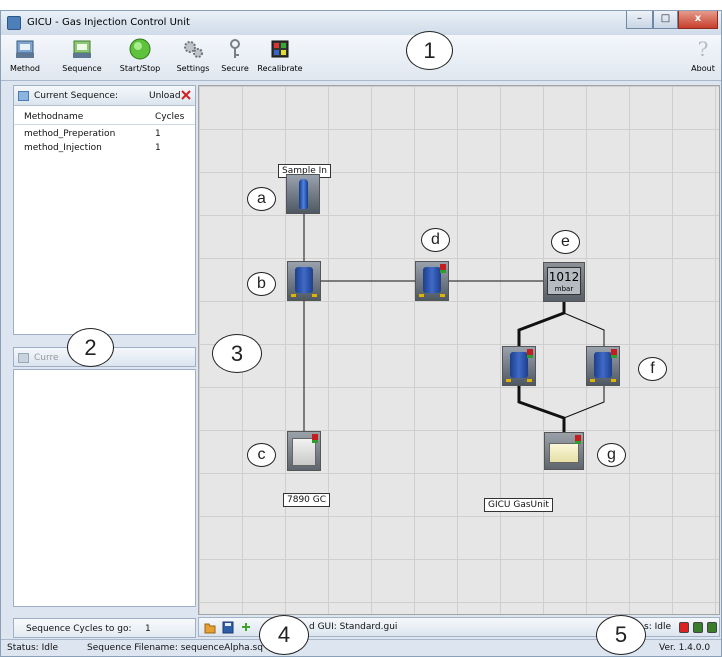 The image size is (722, 657). Describe the element at coordinates (665, 20) in the screenshot. I see `maximize-button: □` at that location.